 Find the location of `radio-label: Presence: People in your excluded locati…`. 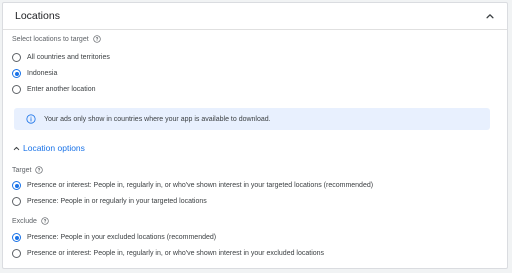

radio-label: Presence: People in your excluded locati… is located at coordinates (122, 237).